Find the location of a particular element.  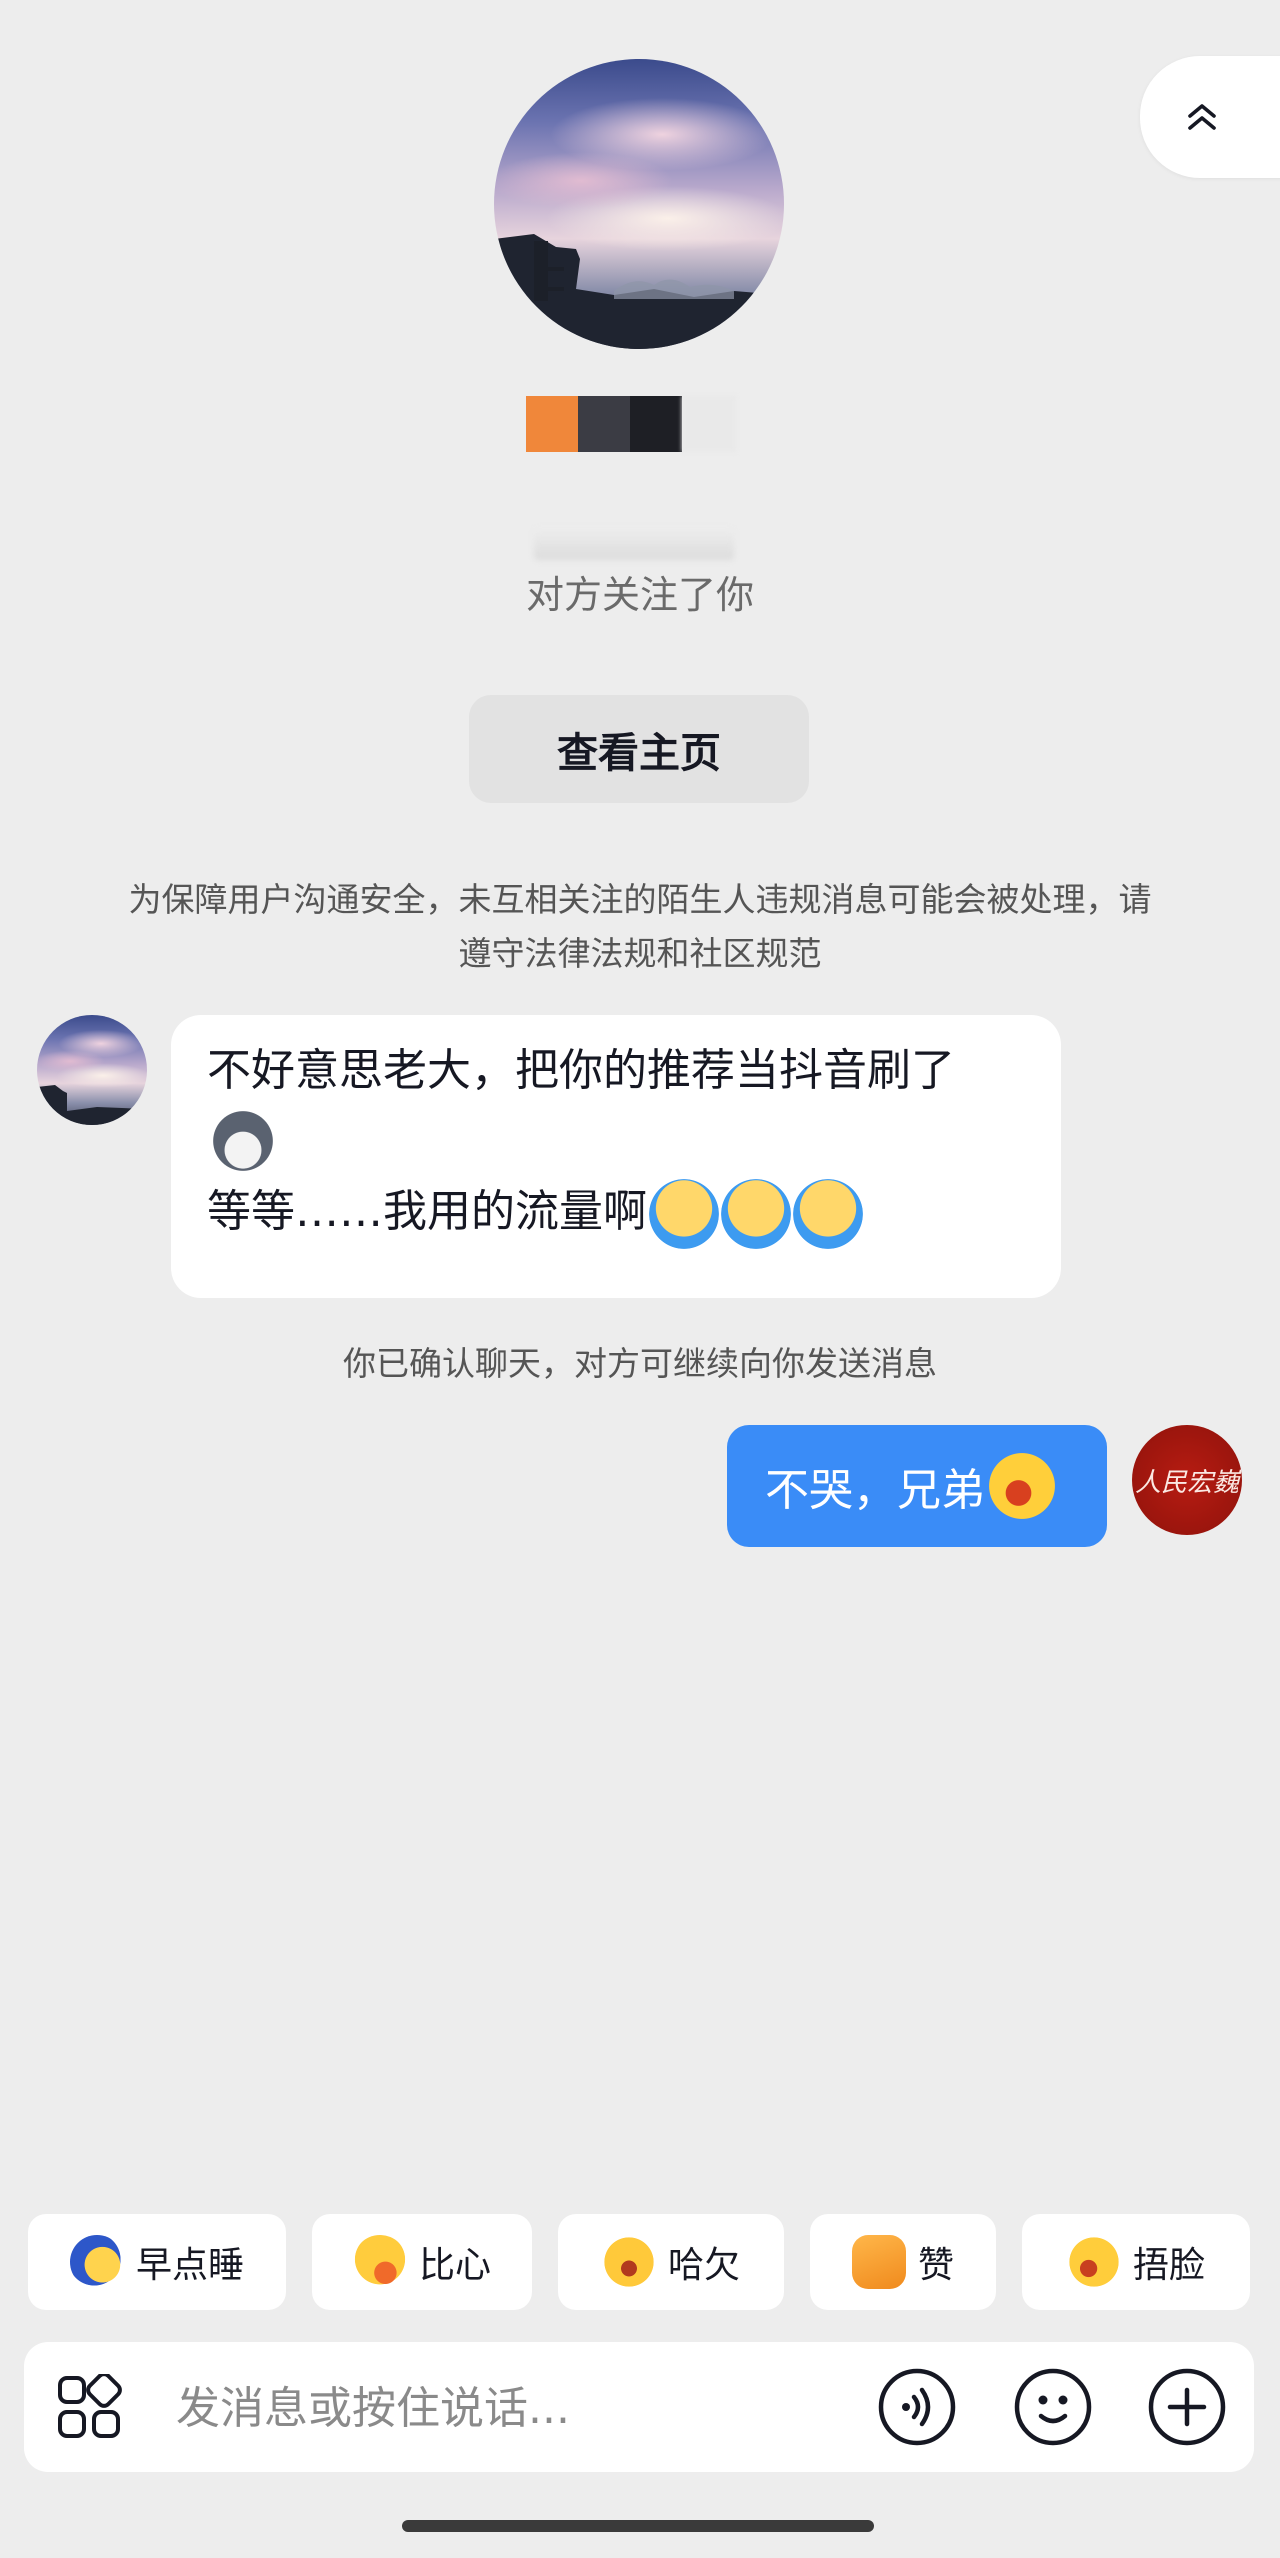

voice-icon is located at coordinates (917, 2407).